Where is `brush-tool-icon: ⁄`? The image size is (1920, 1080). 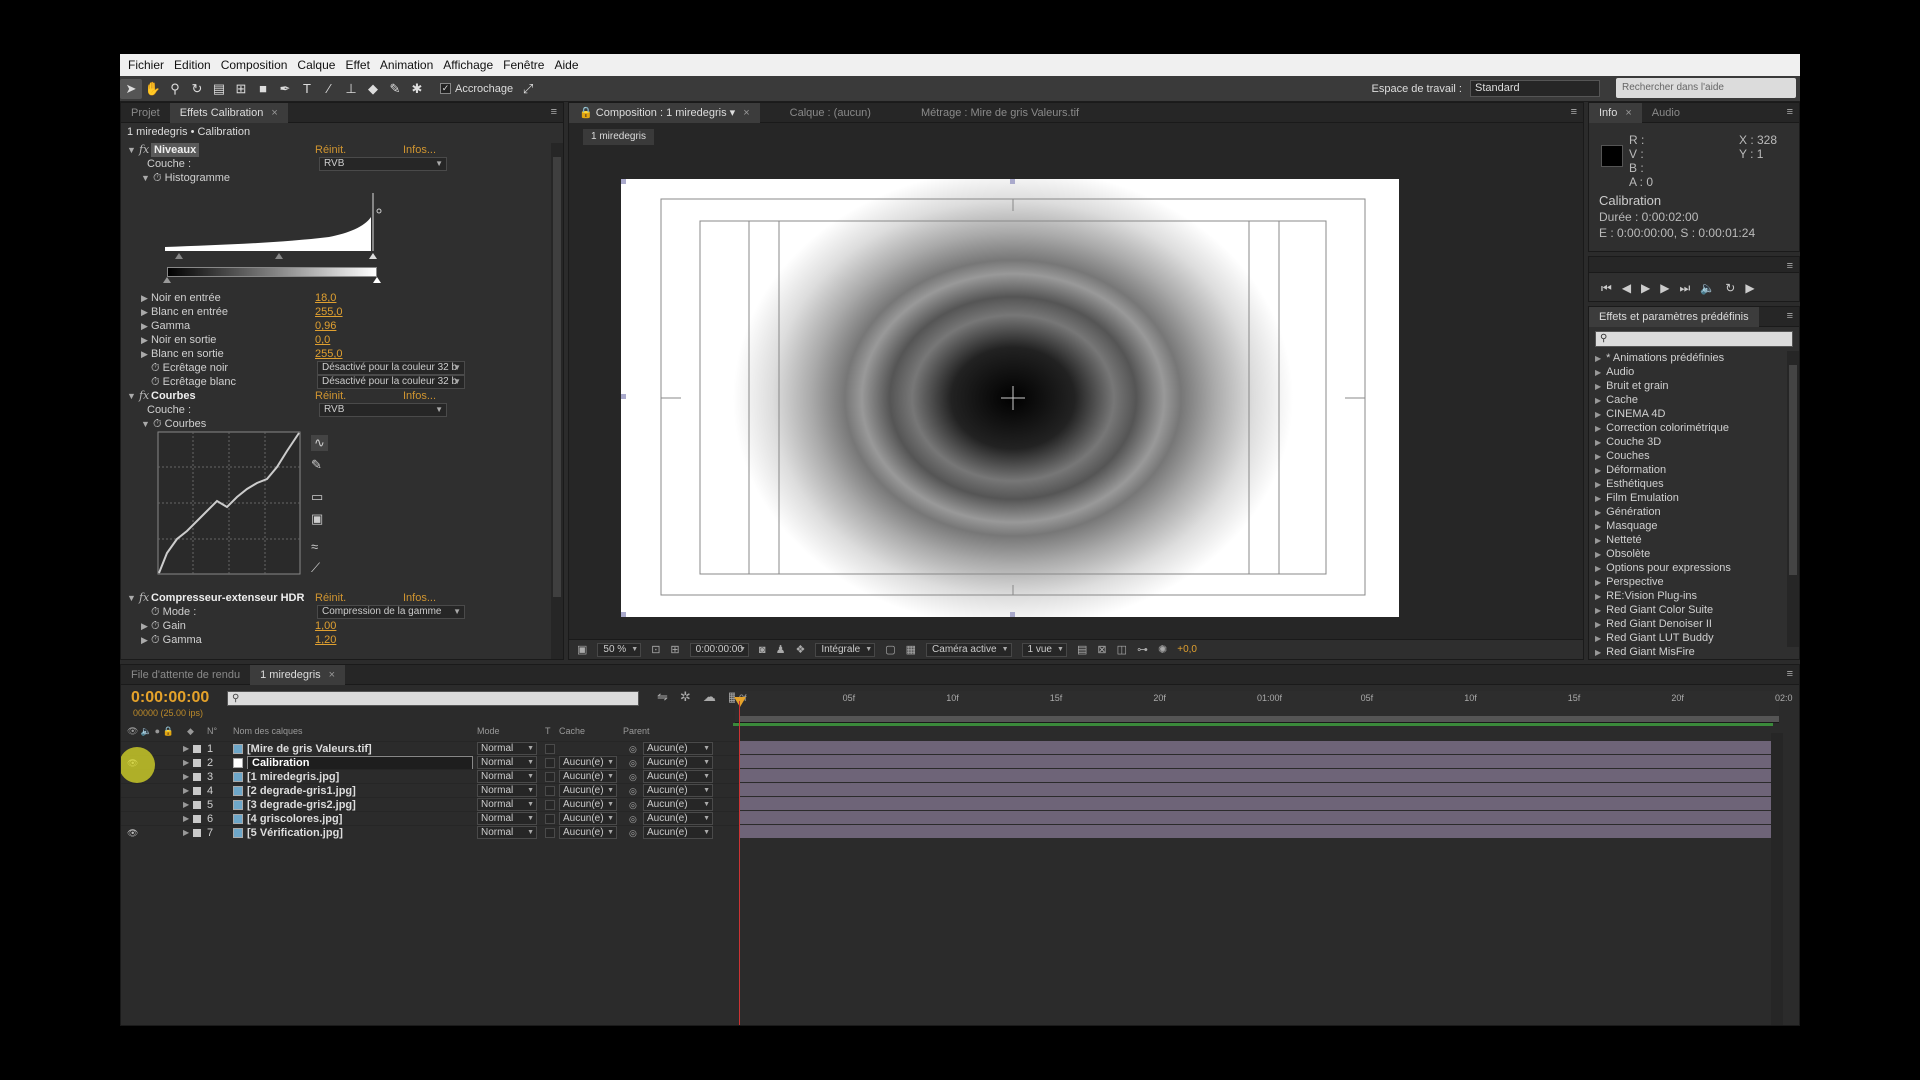 brush-tool-icon: ⁄ is located at coordinates (329, 89).